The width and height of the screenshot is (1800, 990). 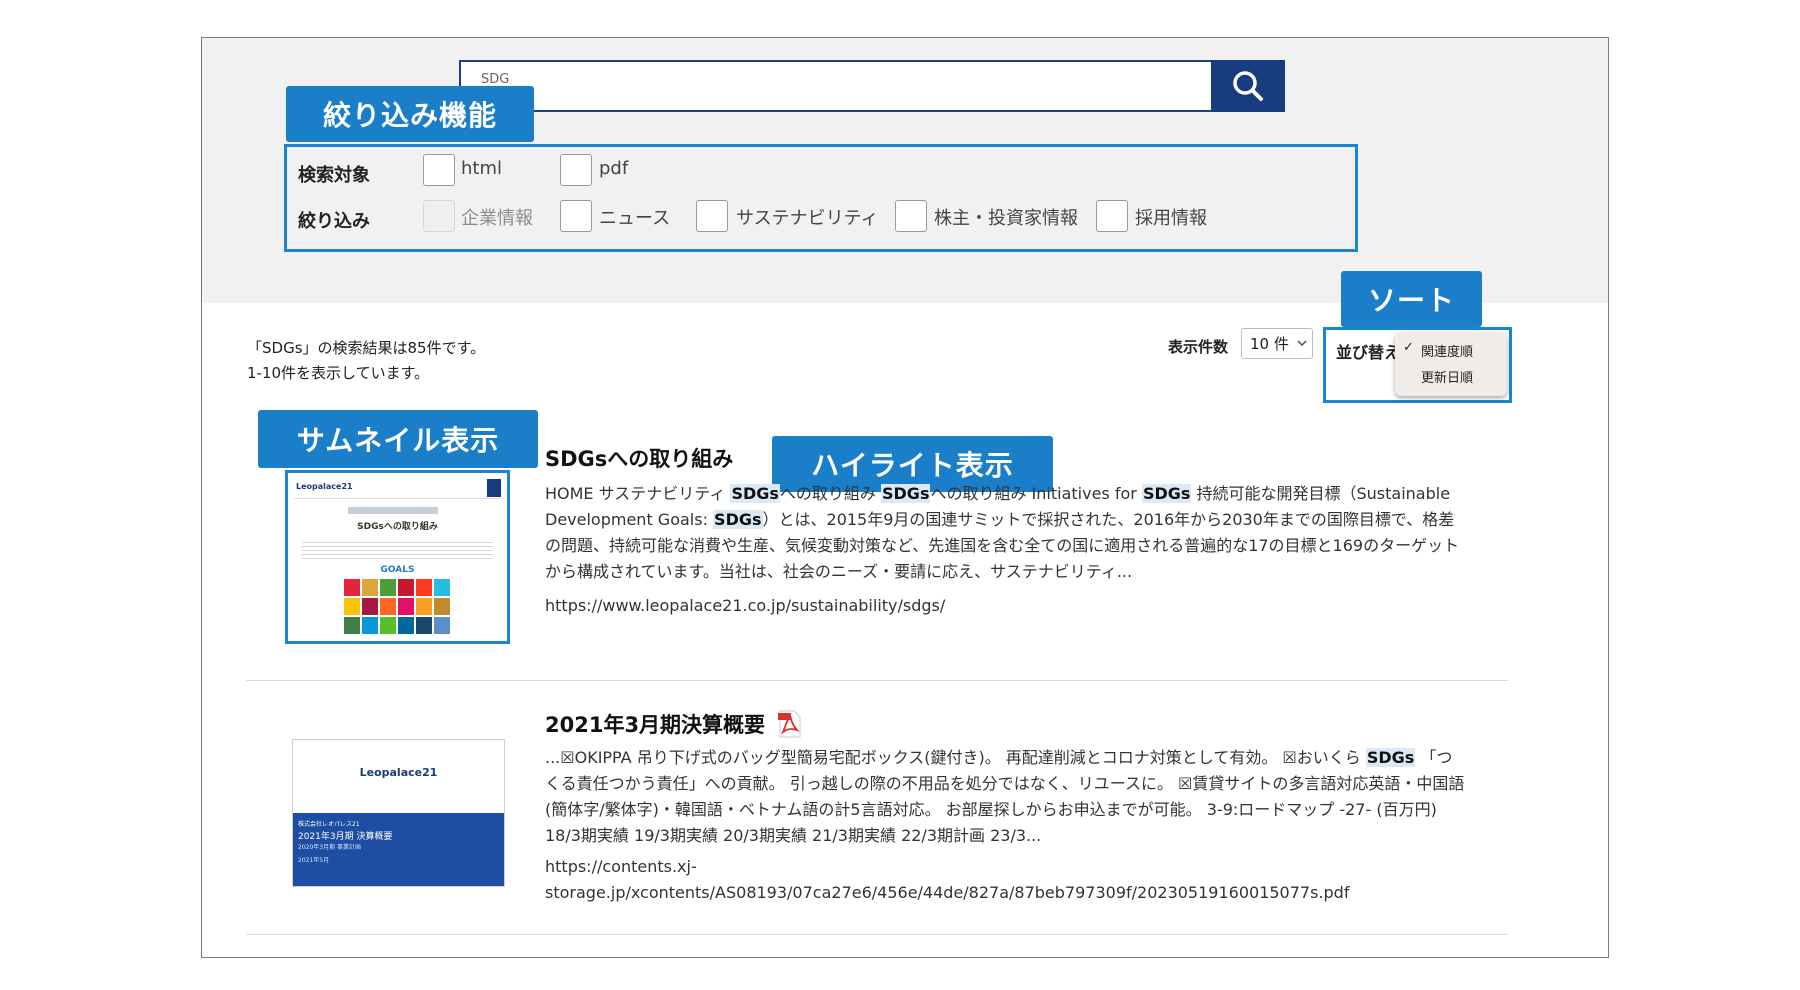 I want to click on thumb-goals-label: GOALS, so click(x=397, y=570).